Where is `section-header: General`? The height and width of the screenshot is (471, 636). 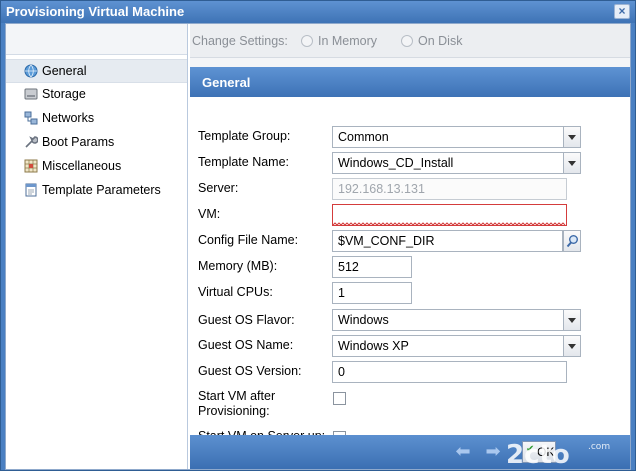
section-header: General is located at coordinates (410, 82).